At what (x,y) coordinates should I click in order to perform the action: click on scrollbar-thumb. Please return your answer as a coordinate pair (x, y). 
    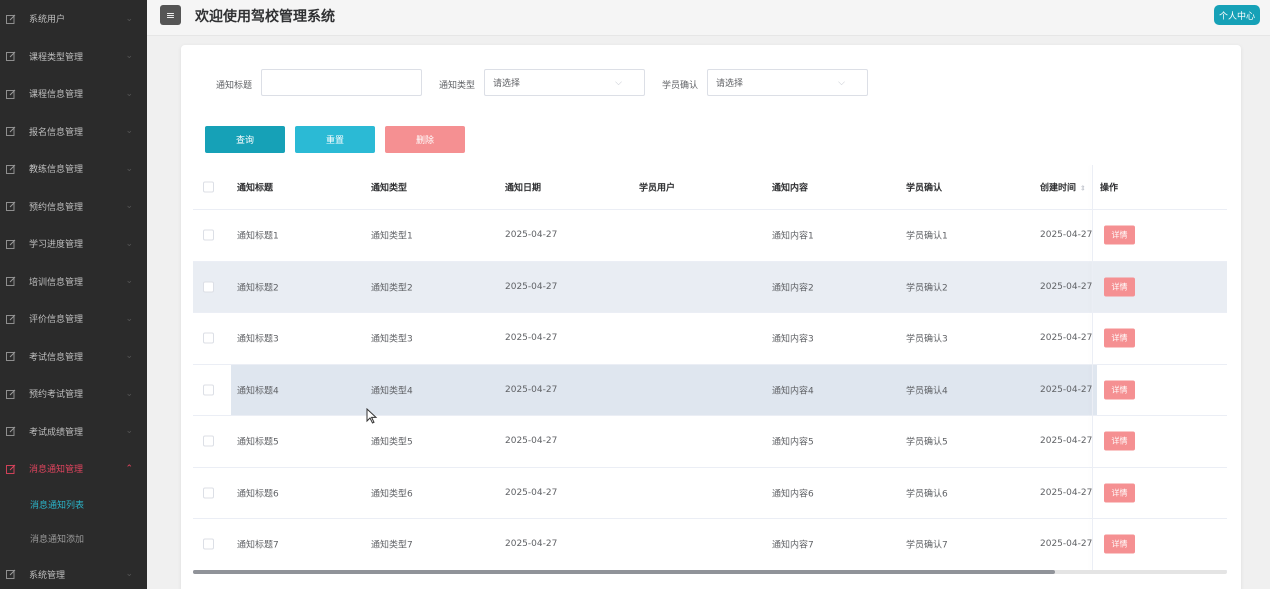
    Looking at the image, I should click on (624, 572).